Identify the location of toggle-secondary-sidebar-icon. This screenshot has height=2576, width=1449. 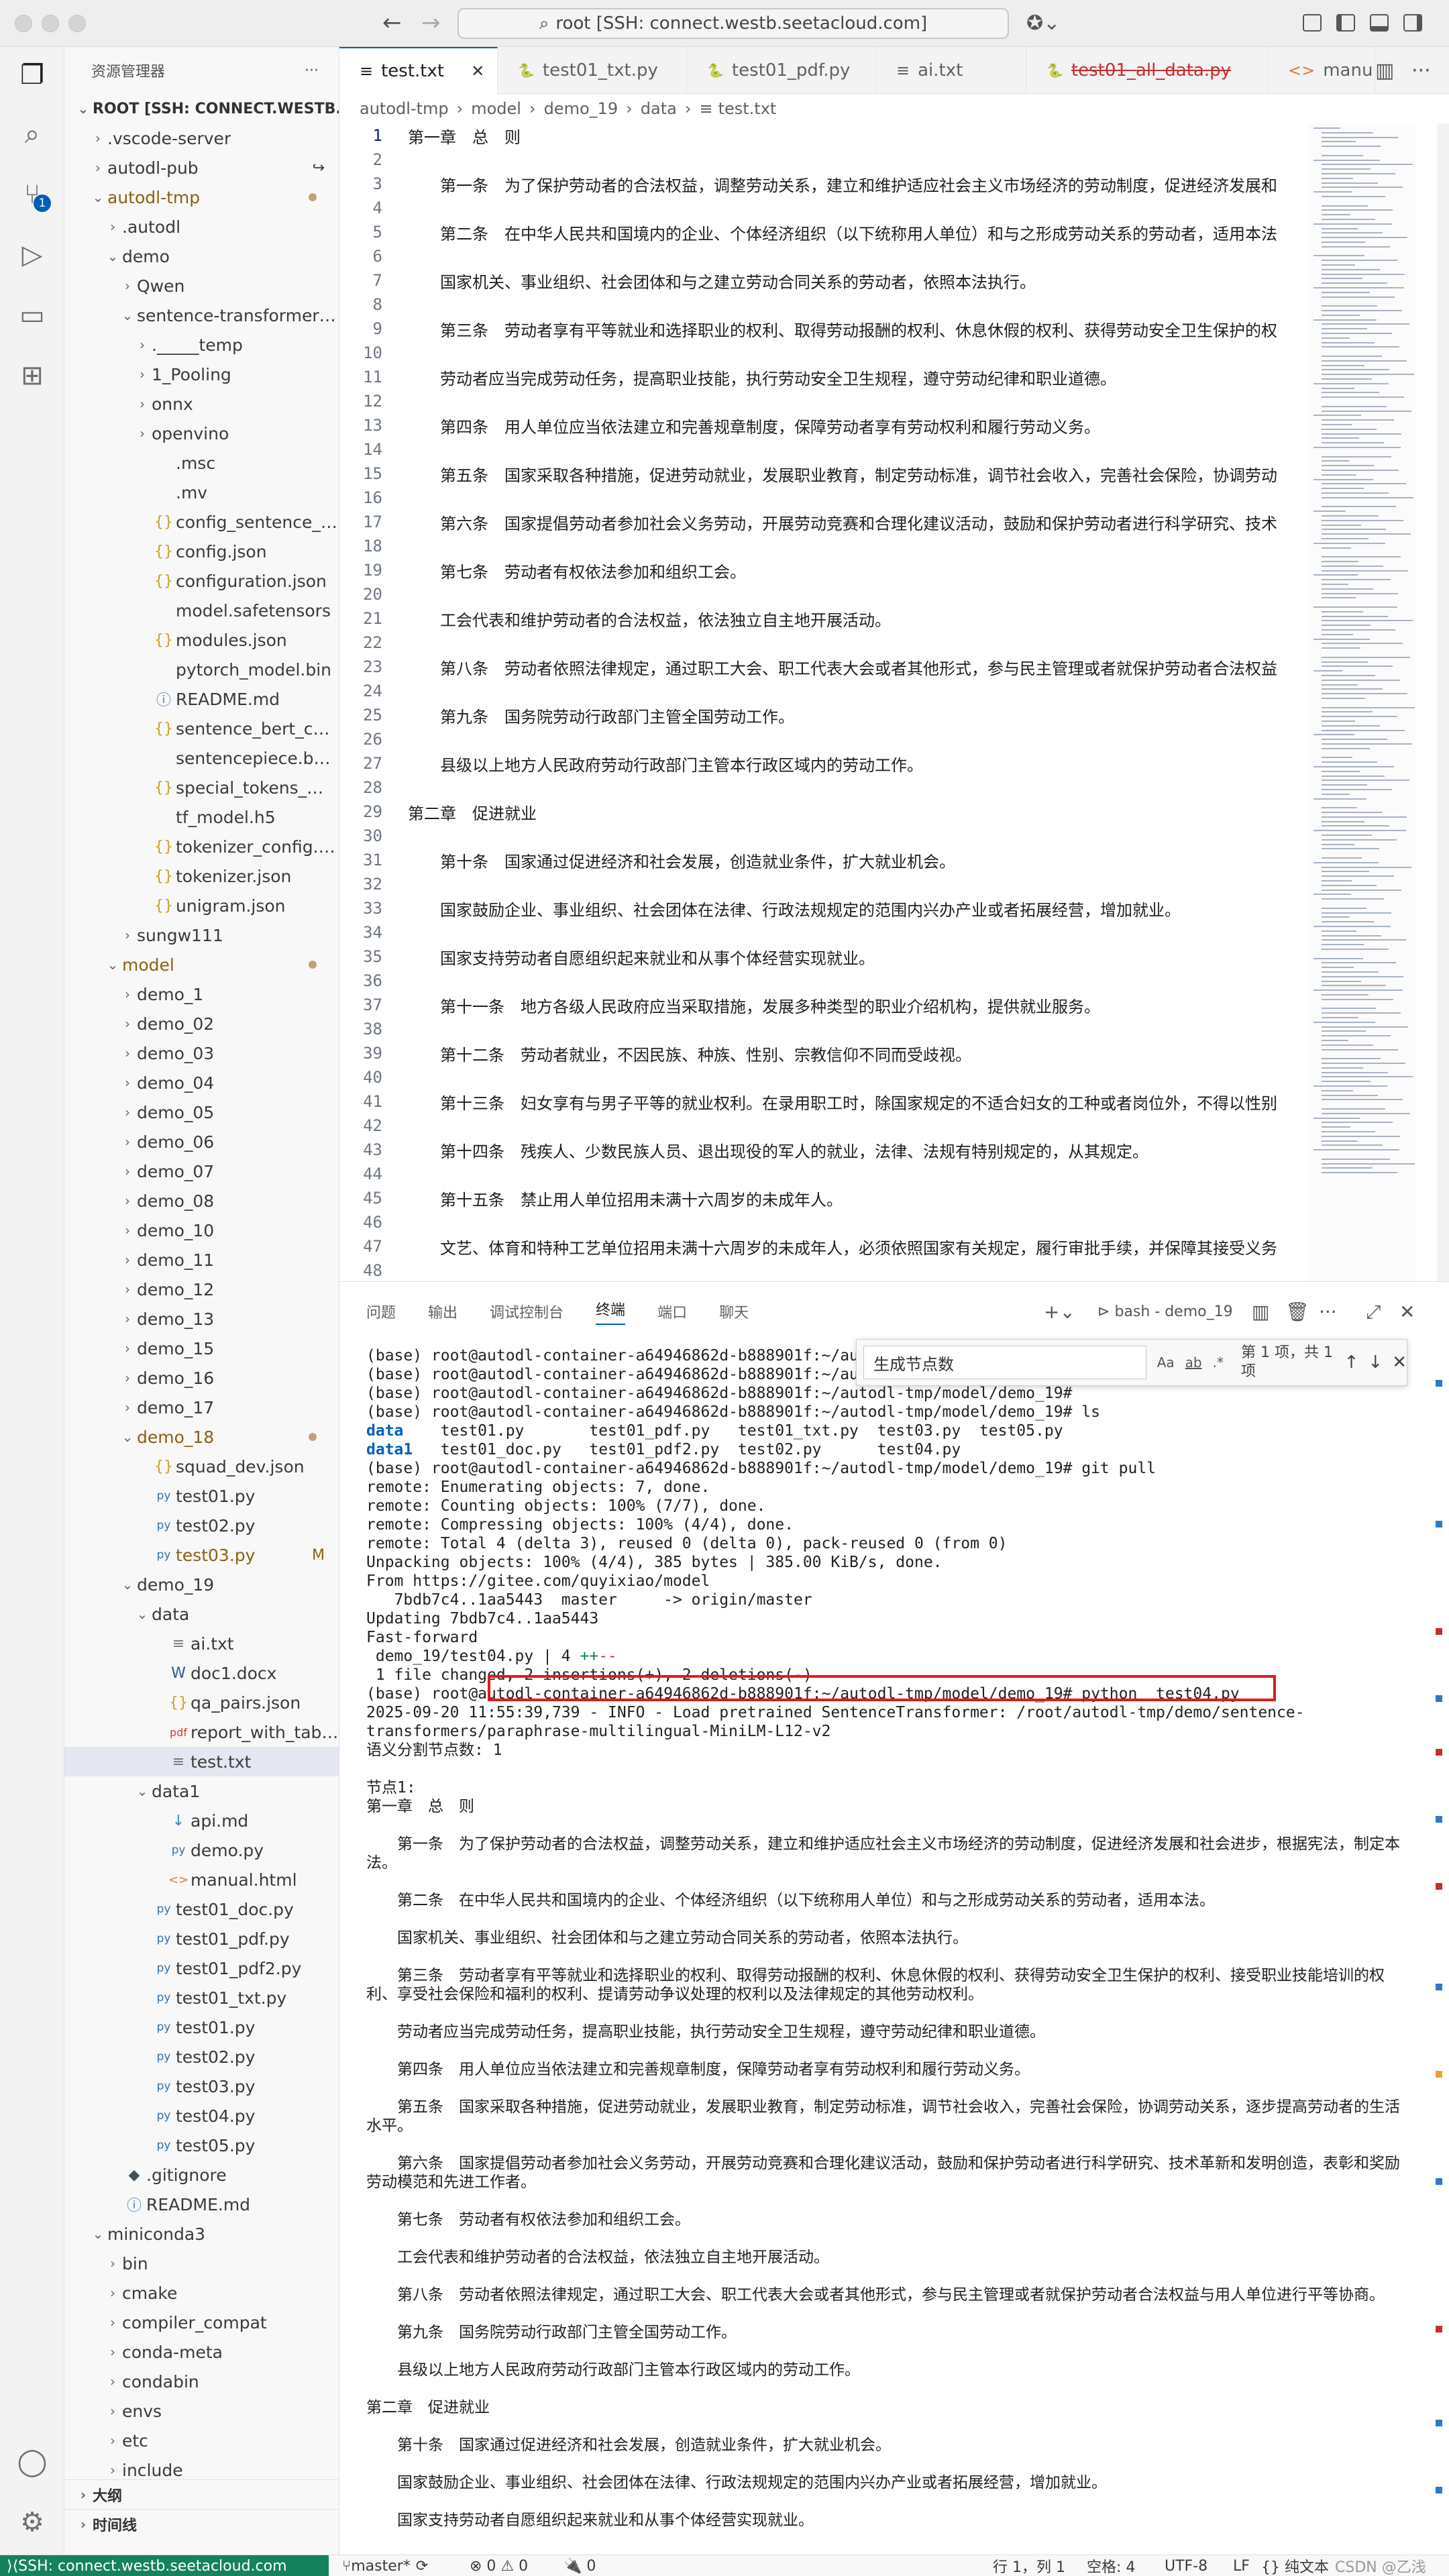
(1412, 23).